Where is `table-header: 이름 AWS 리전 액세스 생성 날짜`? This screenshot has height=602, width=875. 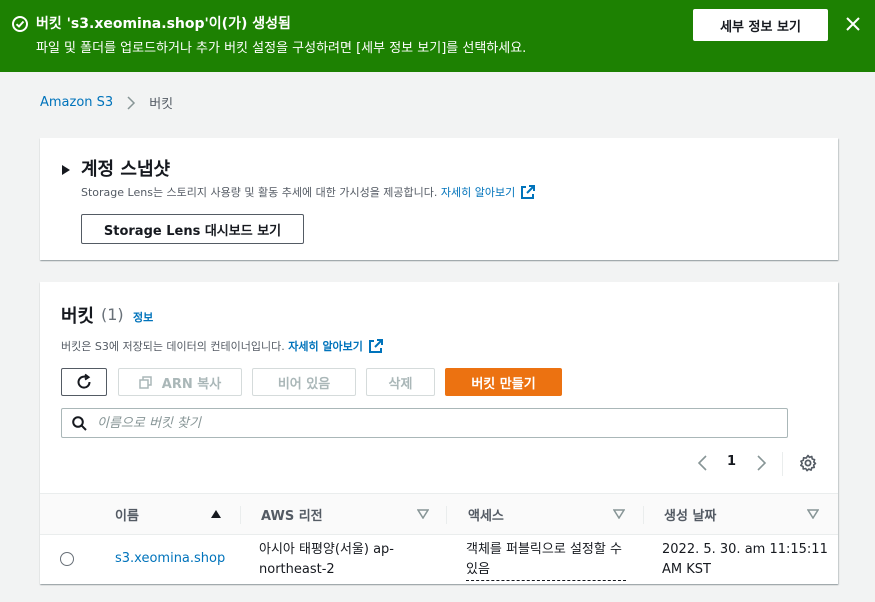 table-header: 이름 AWS 리전 액세스 생성 날짜 is located at coordinates (439, 514).